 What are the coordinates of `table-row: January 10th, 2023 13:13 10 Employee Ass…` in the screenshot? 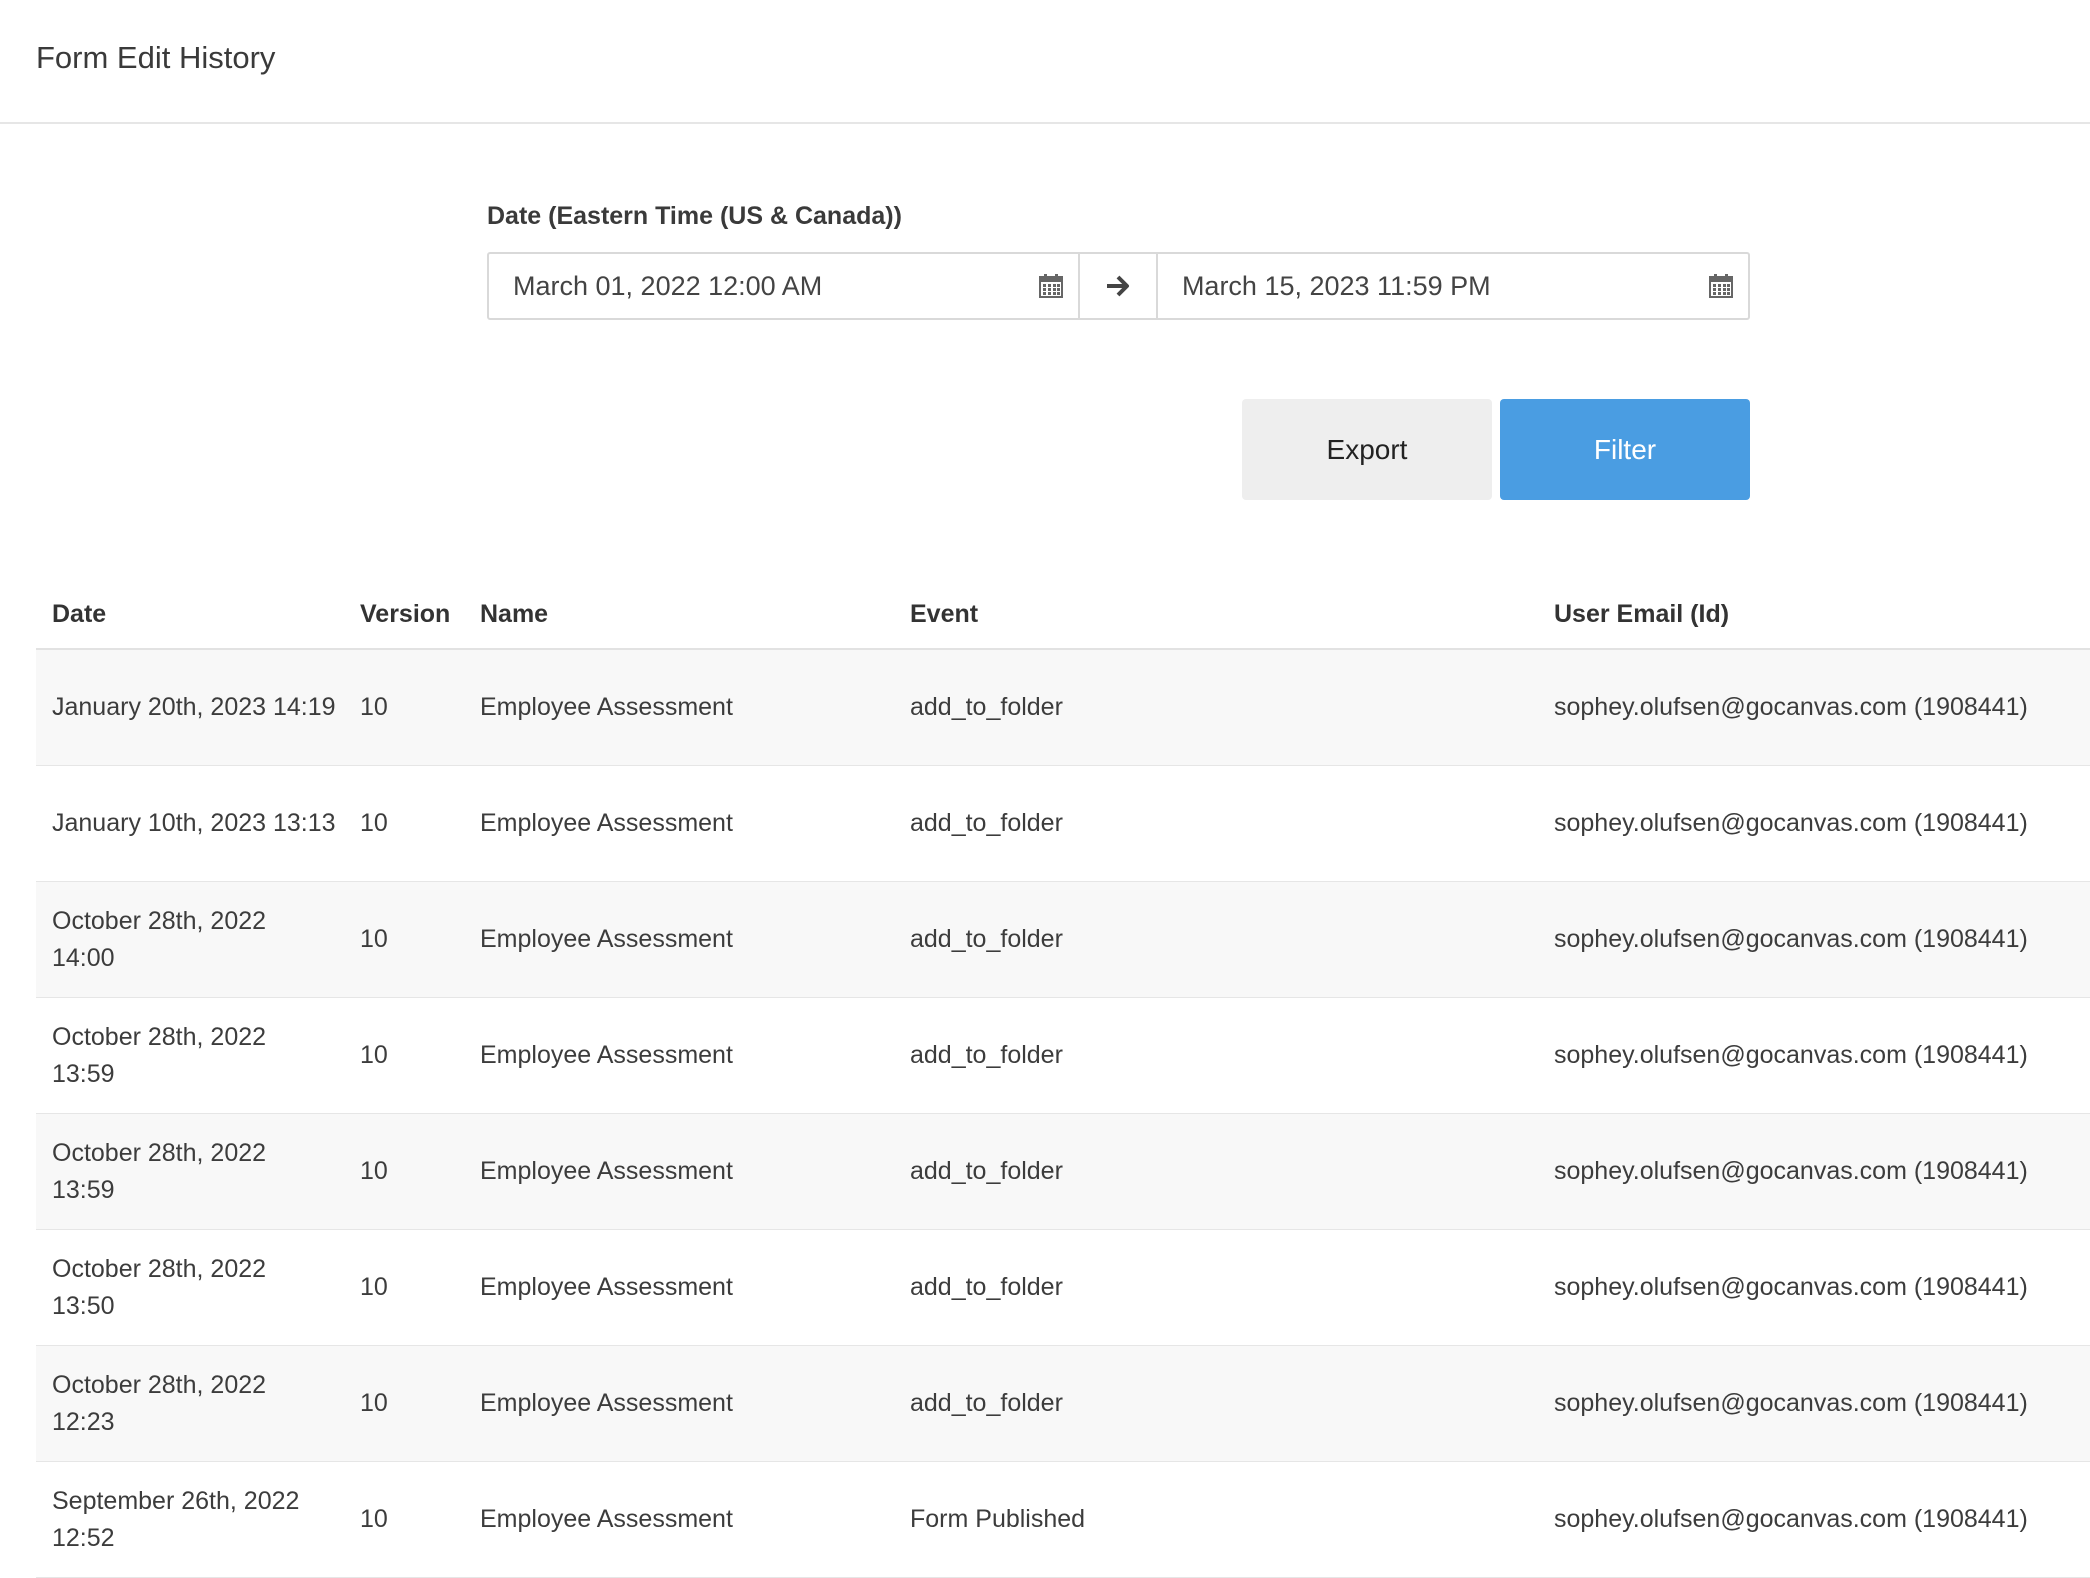 It's located at (1063, 824).